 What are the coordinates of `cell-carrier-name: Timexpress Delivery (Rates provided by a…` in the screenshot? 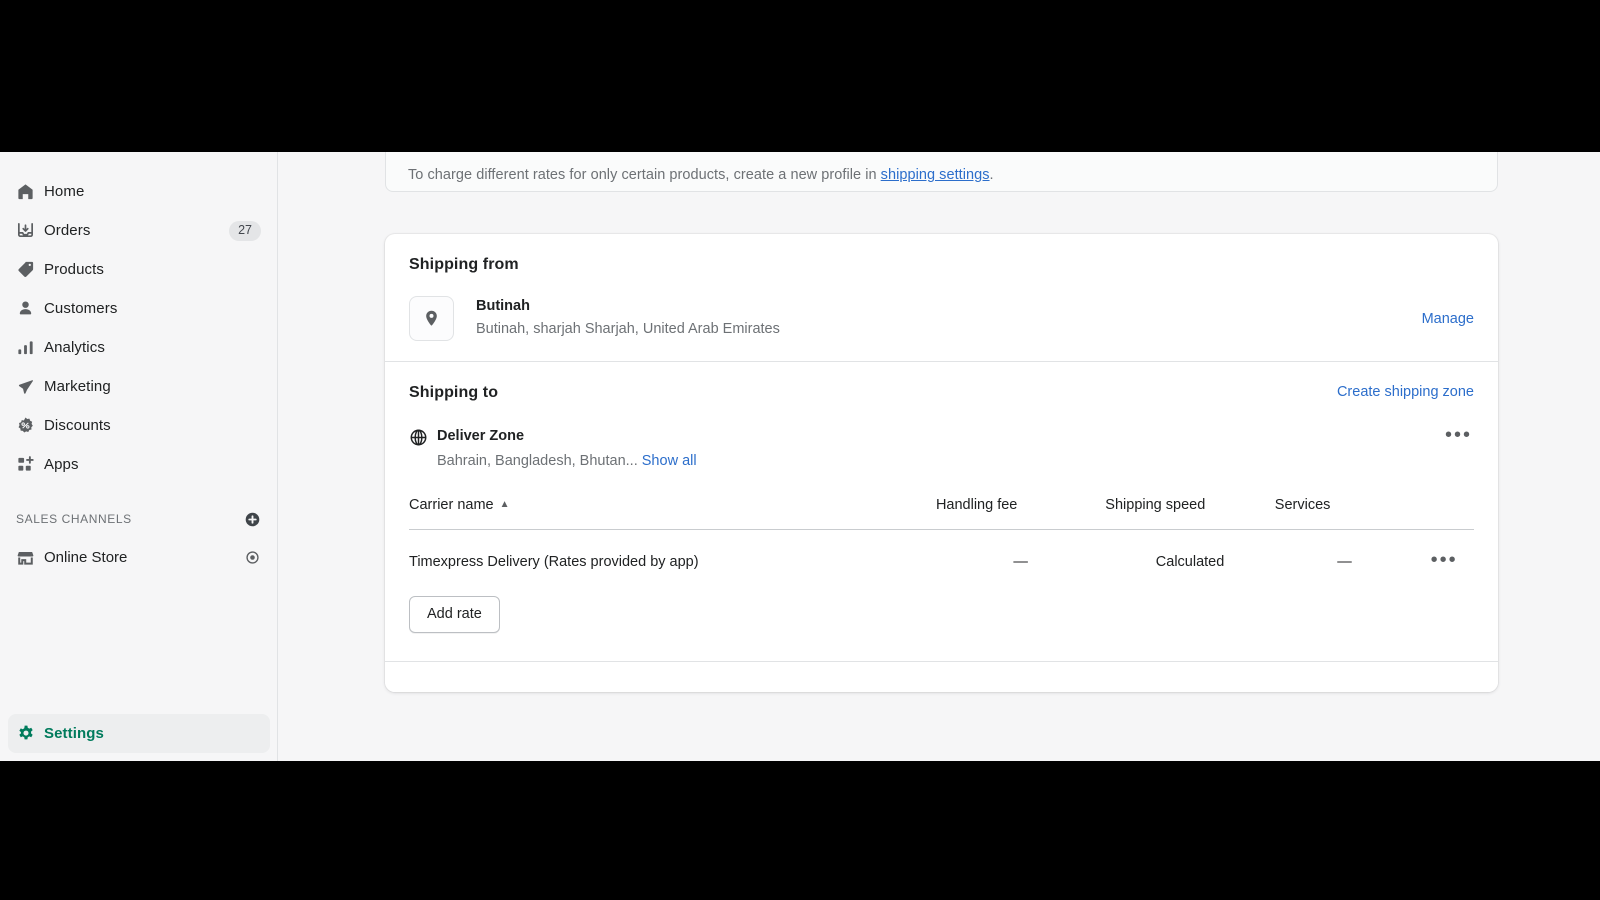 It's located at (554, 561).